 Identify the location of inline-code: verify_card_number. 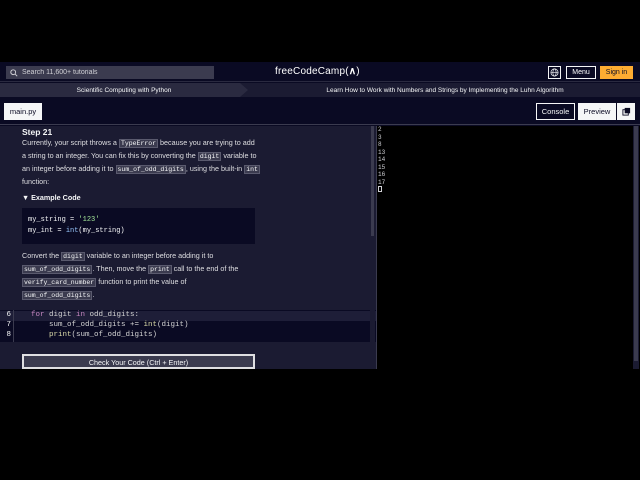
(59, 282).